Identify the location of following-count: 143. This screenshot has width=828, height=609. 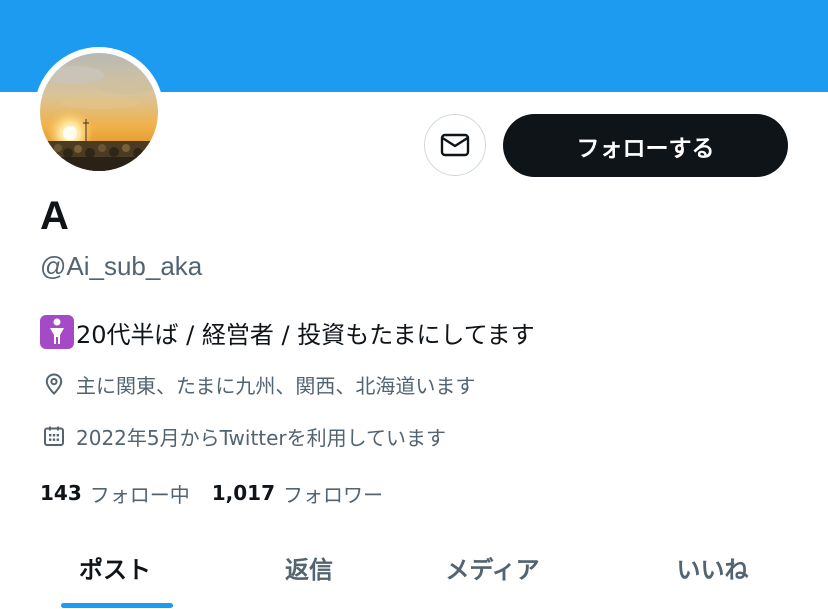
(61, 493).